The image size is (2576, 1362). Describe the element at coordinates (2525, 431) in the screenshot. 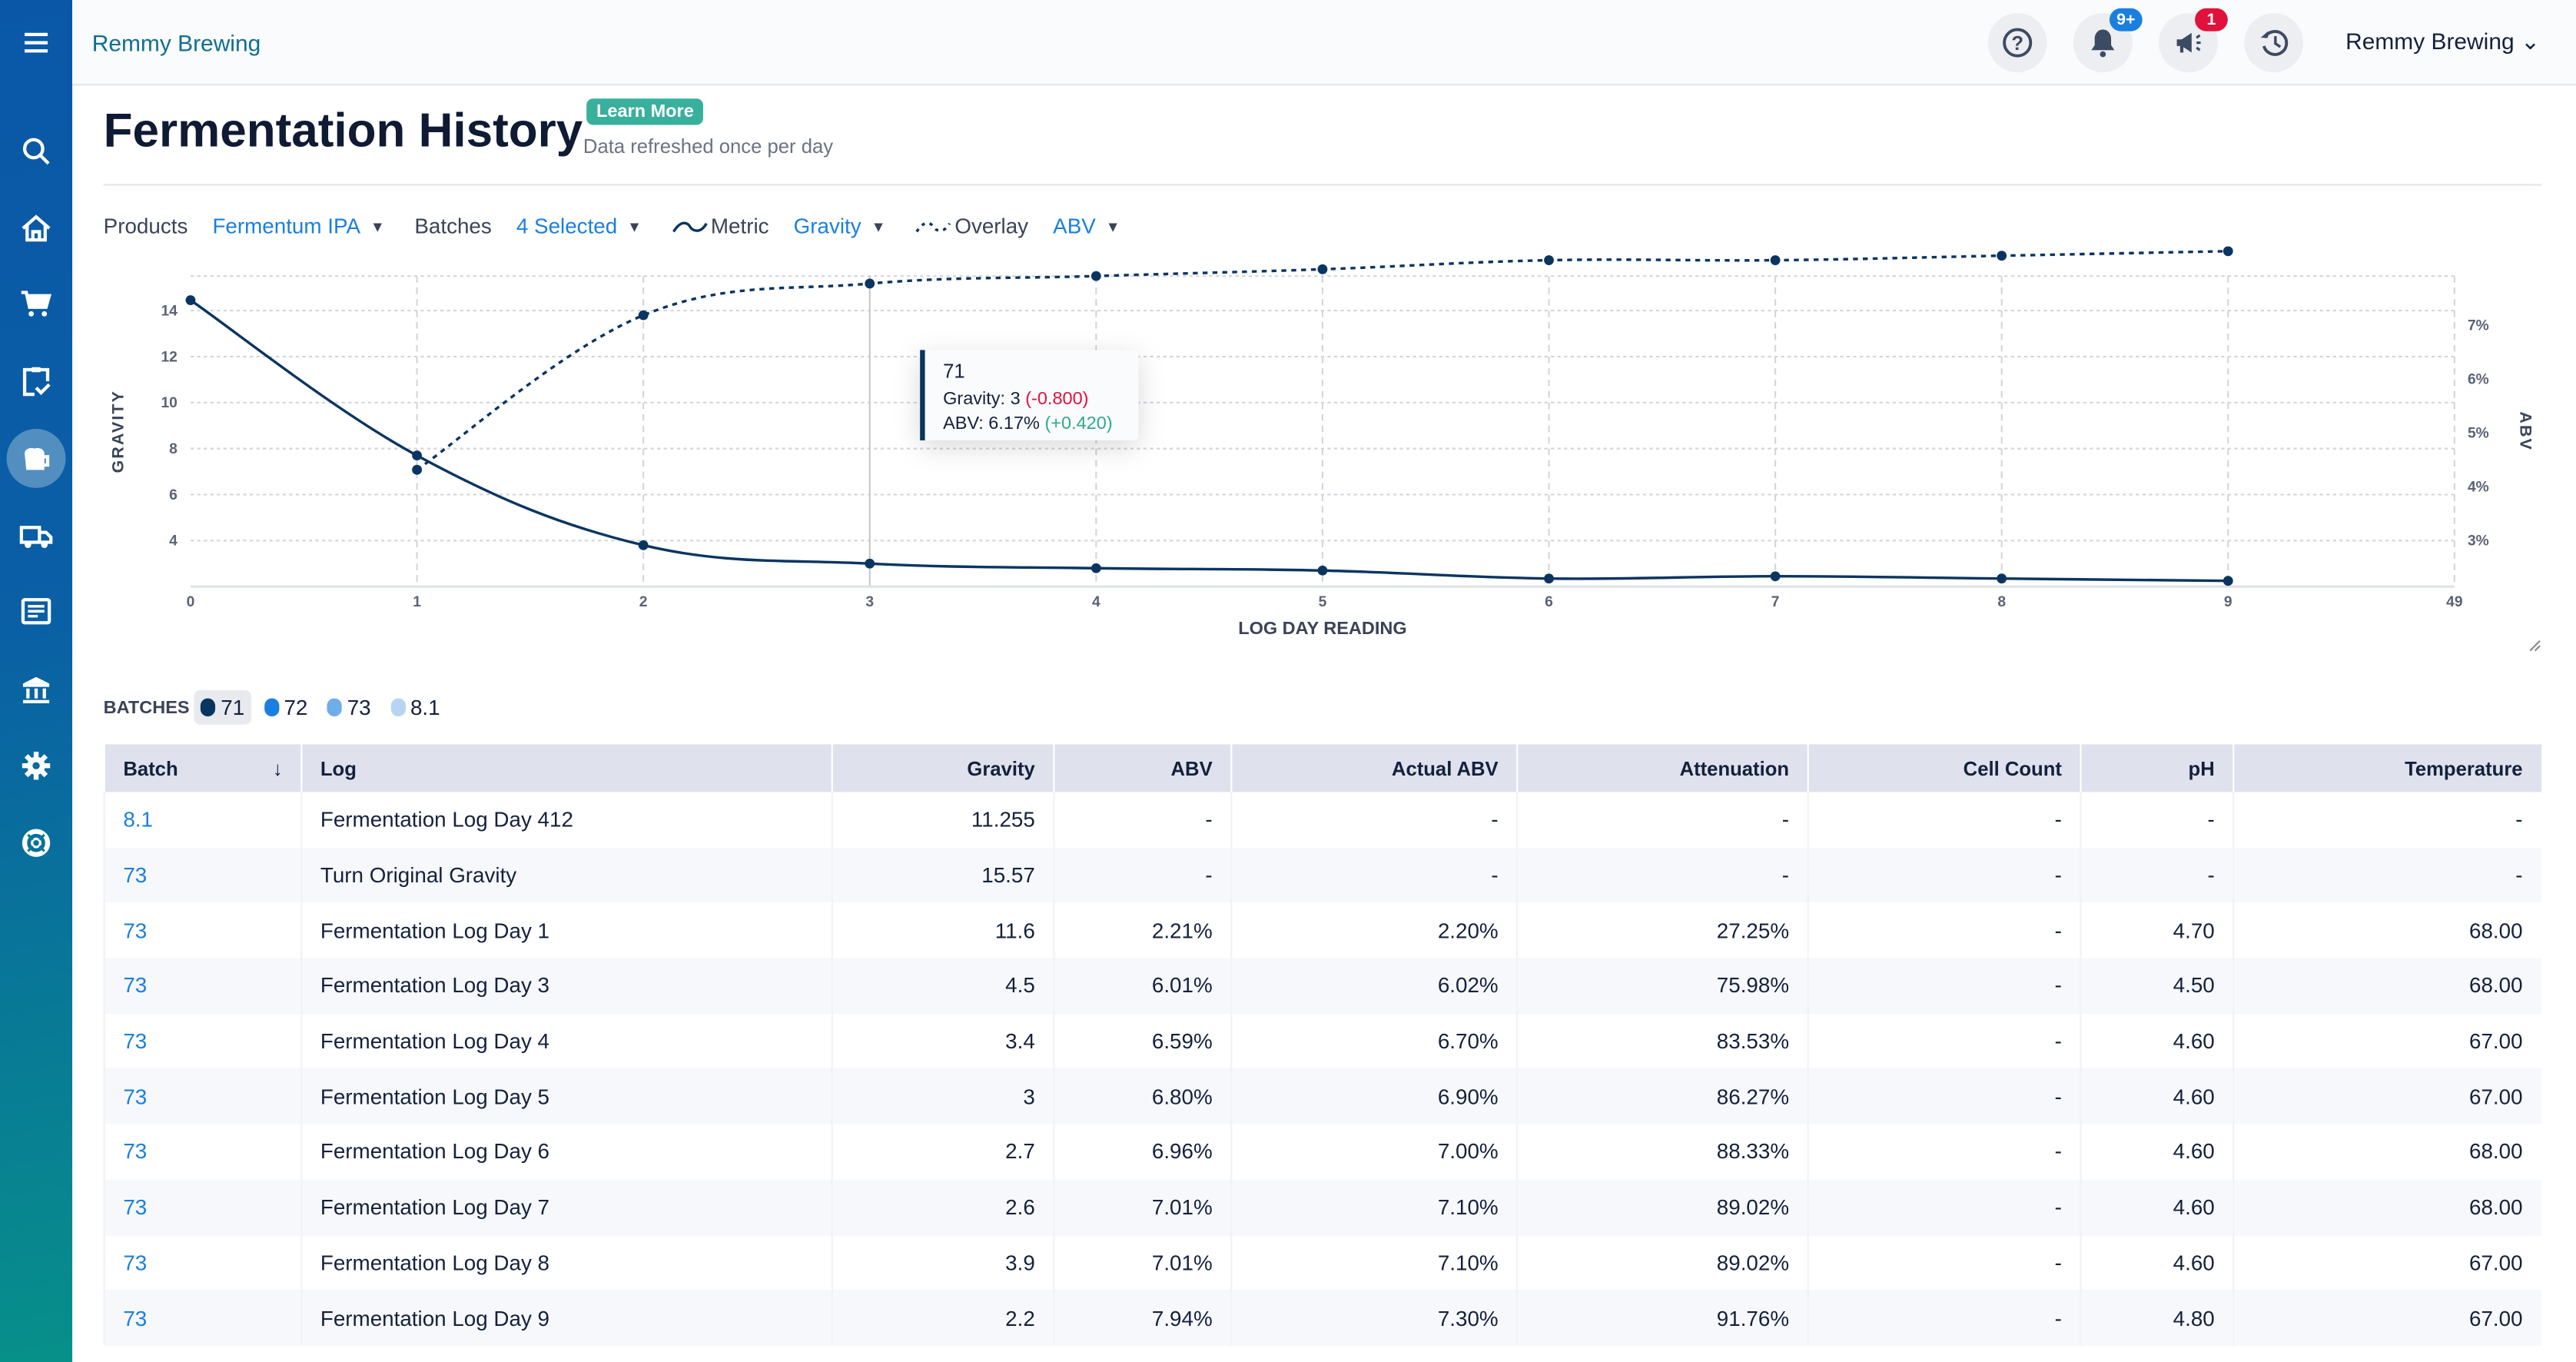

I see `y2-axis-title: ABV` at that location.